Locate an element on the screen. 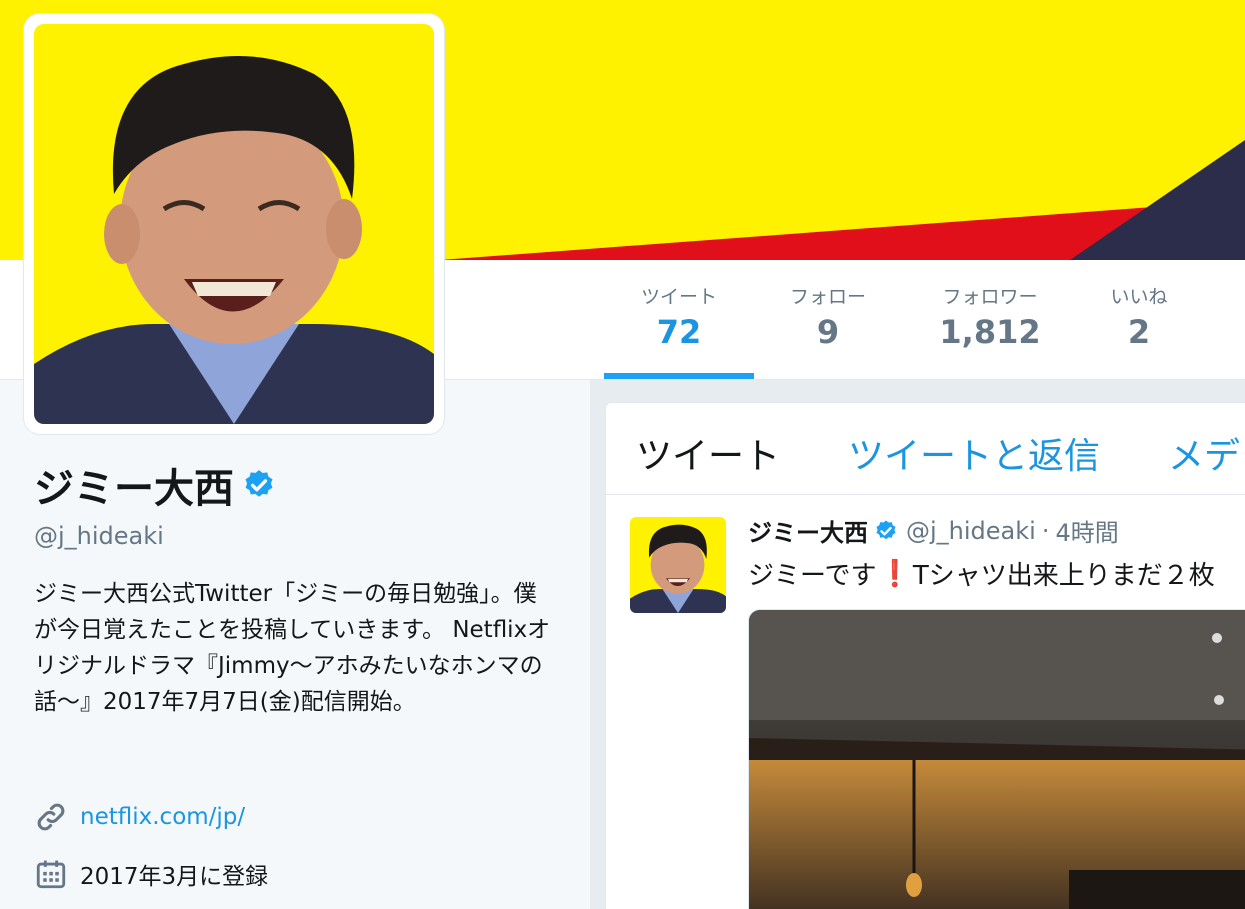 The width and height of the screenshot is (1245, 909). tweet-avatar-image is located at coordinates (678, 565).